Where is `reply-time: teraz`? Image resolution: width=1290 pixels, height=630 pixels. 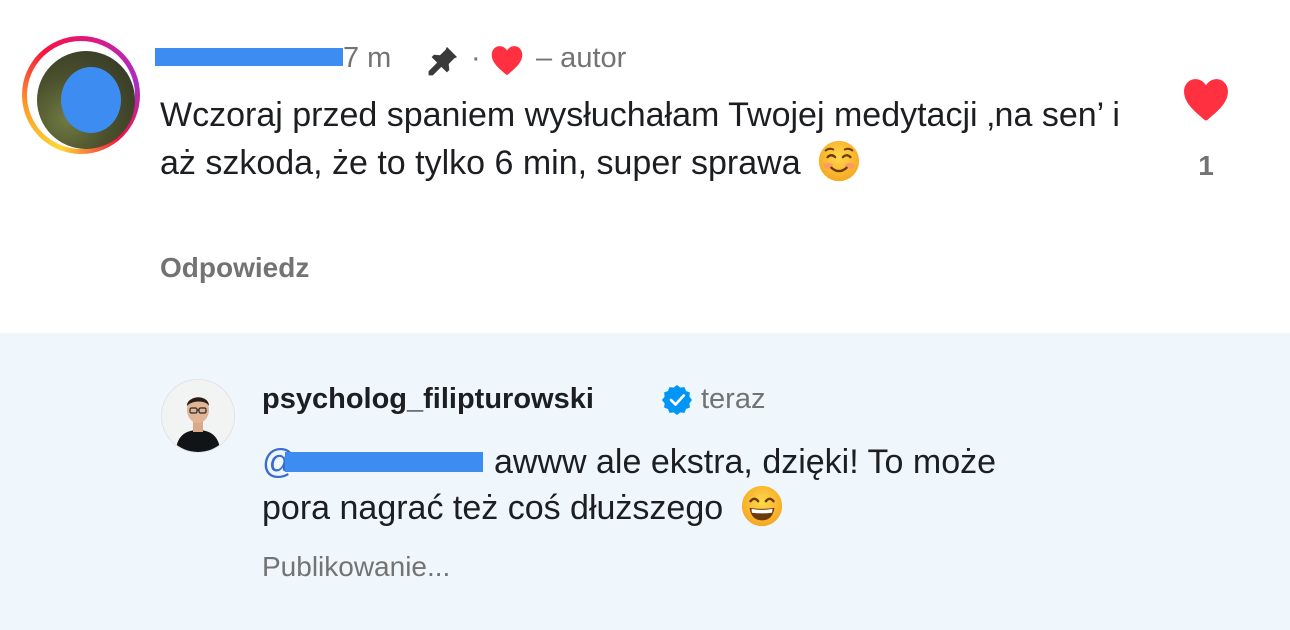 reply-time: teraz is located at coordinates (733, 399).